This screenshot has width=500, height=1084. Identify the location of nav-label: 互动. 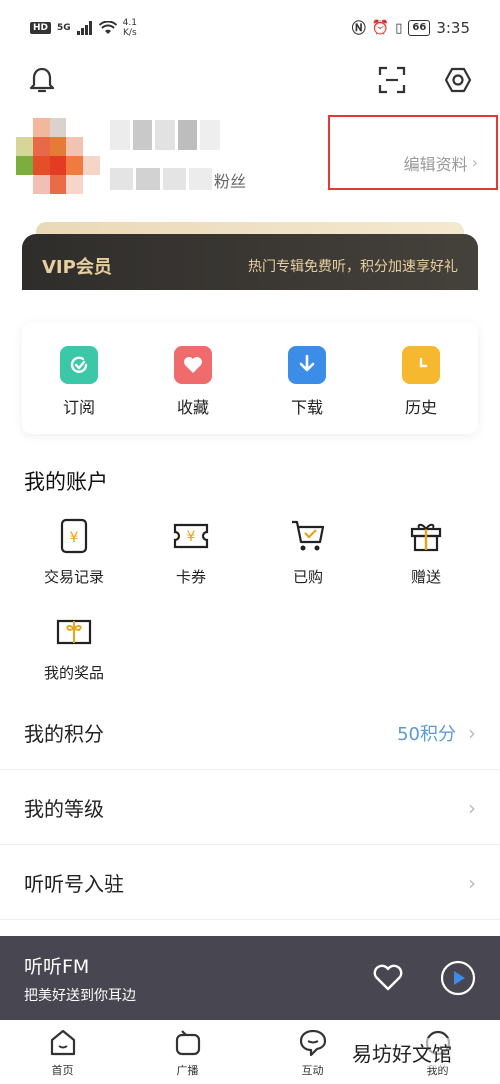
(312, 1070).